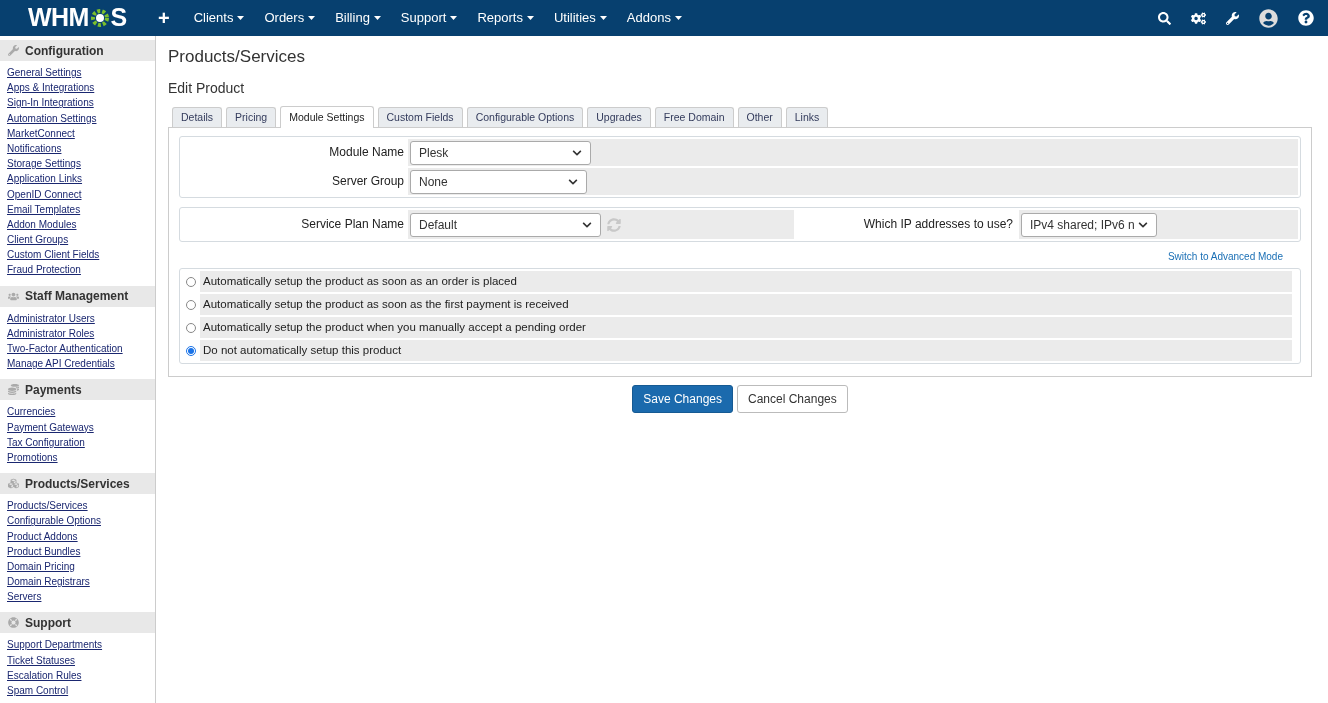 This screenshot has height=703, width=1328. What do you see at coordinates (498, 181) in the screenshot?
I see `select-field: None` at bounding box center [498, 181].